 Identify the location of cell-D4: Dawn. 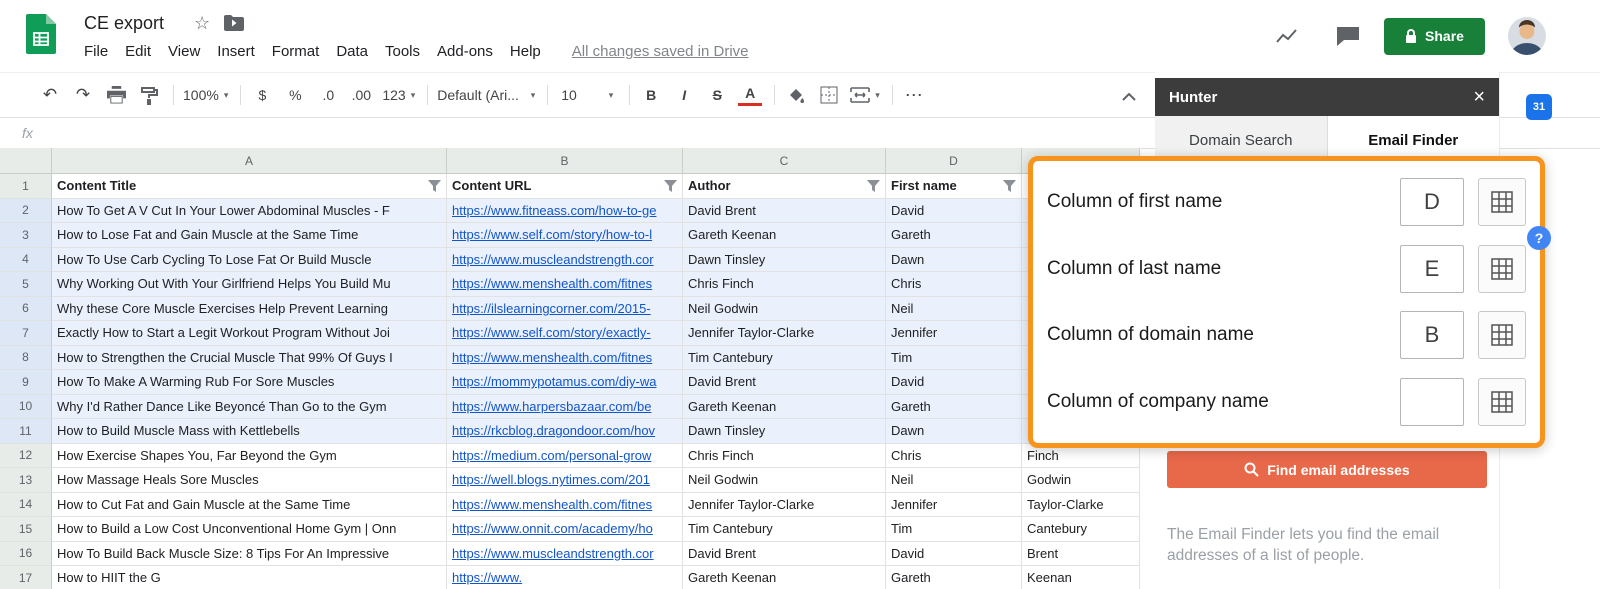
(954, 259).